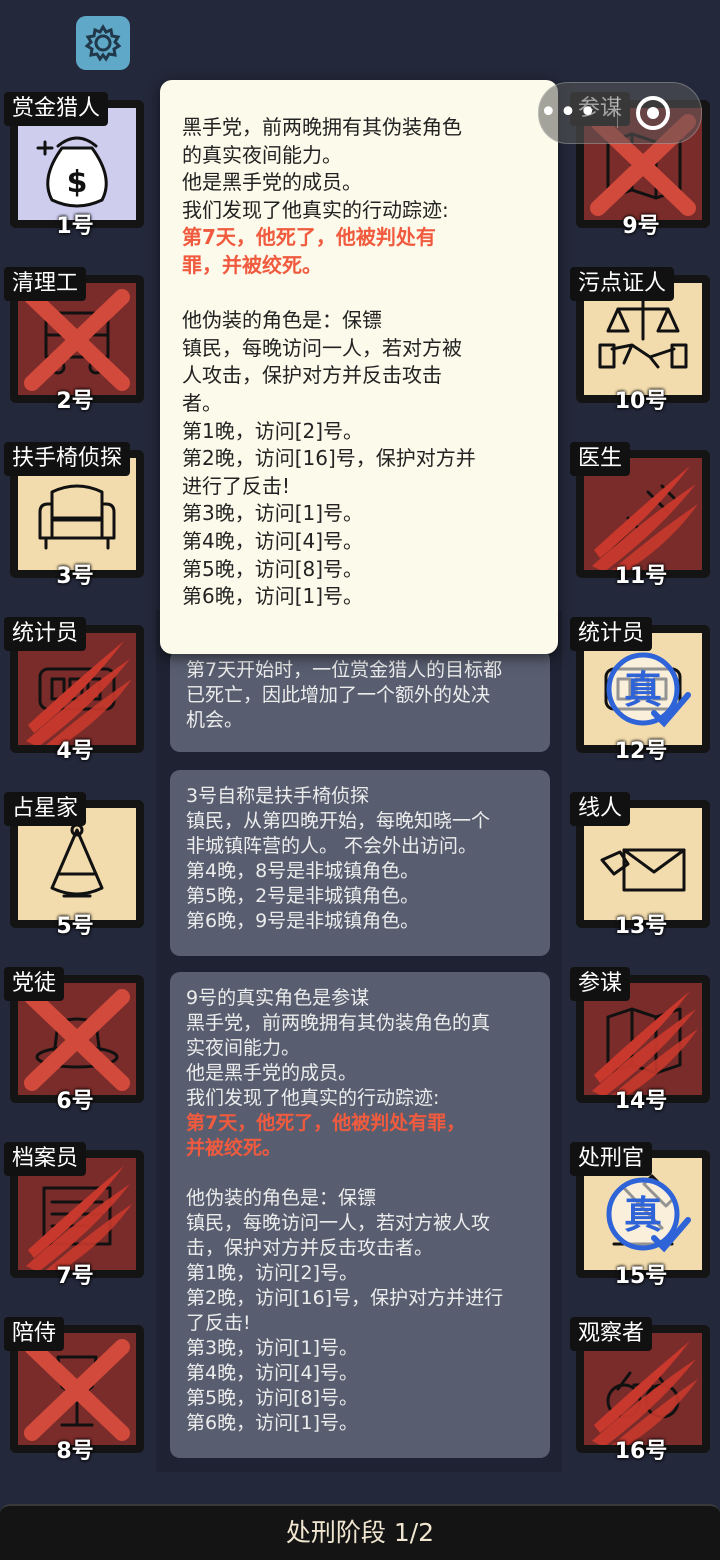 The width and height of the screenshot is (720, 1560). What do you see at coordinates (34, 984) in the screenshot?
I see `role-label: 党徒` at bounding box center [34, 984].